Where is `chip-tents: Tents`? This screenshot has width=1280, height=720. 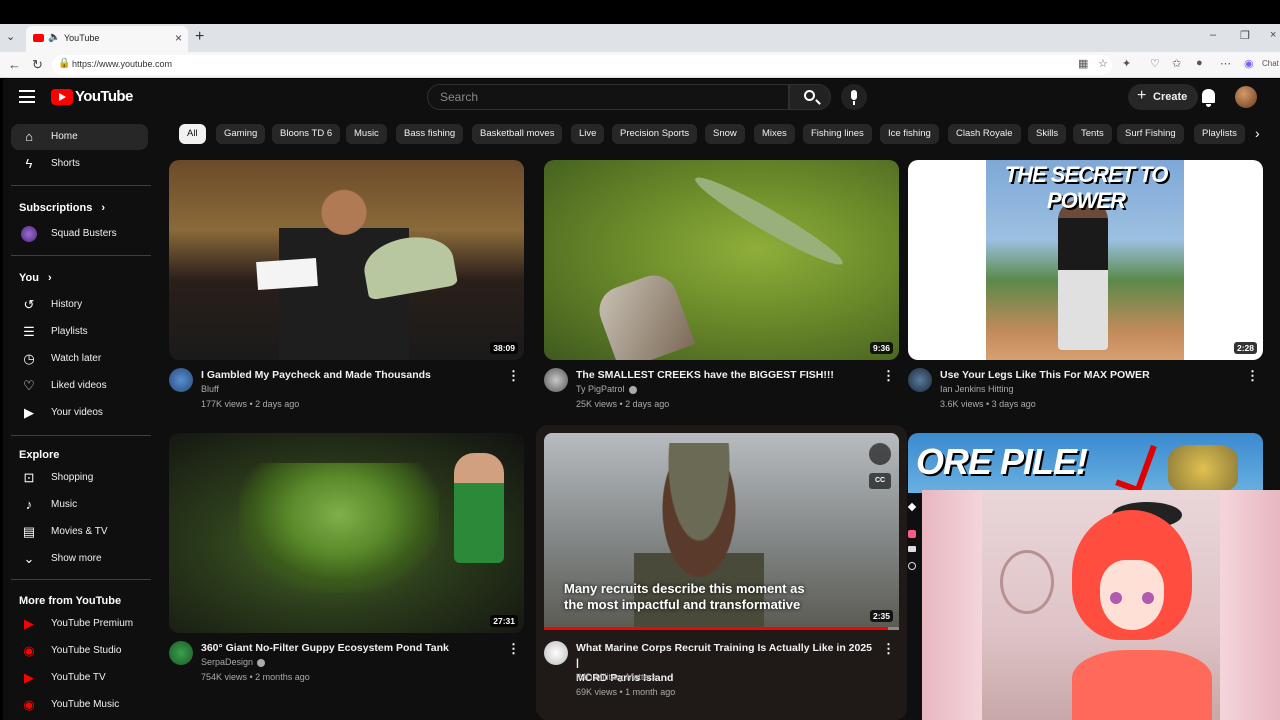
chip-tents: Tents is located at coordinates (1092, 134).